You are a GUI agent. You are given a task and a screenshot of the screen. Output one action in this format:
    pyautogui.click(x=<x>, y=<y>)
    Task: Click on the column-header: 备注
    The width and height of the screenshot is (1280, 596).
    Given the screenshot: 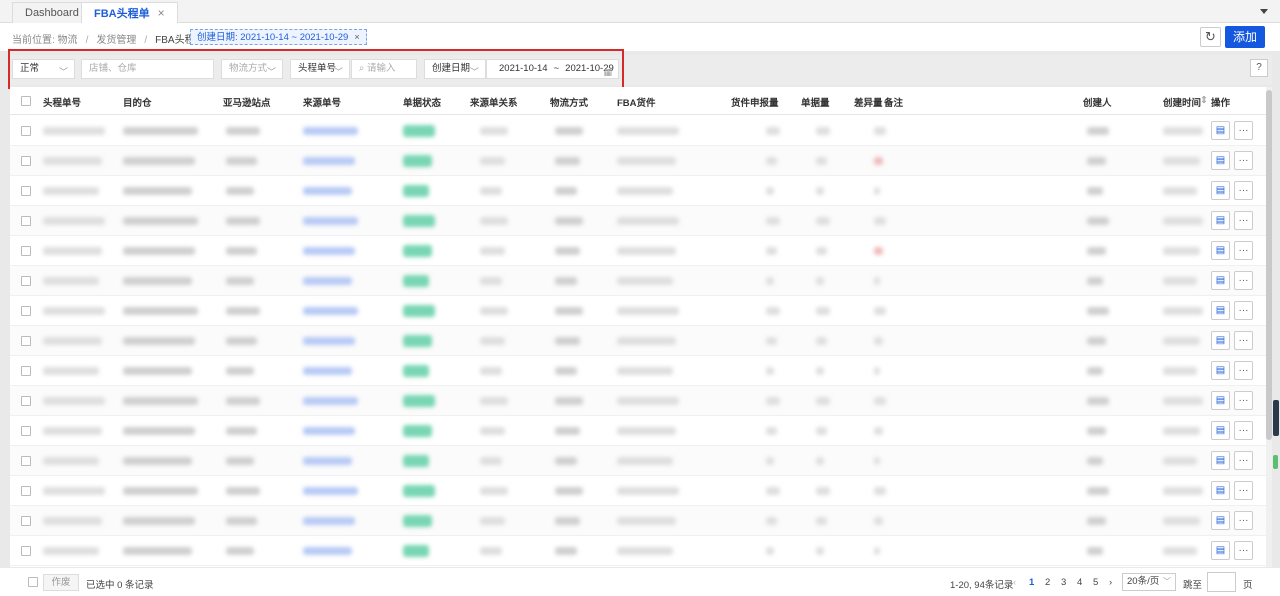 What is the action you would take?
    pyautogui.click(x=893, y=102)
    